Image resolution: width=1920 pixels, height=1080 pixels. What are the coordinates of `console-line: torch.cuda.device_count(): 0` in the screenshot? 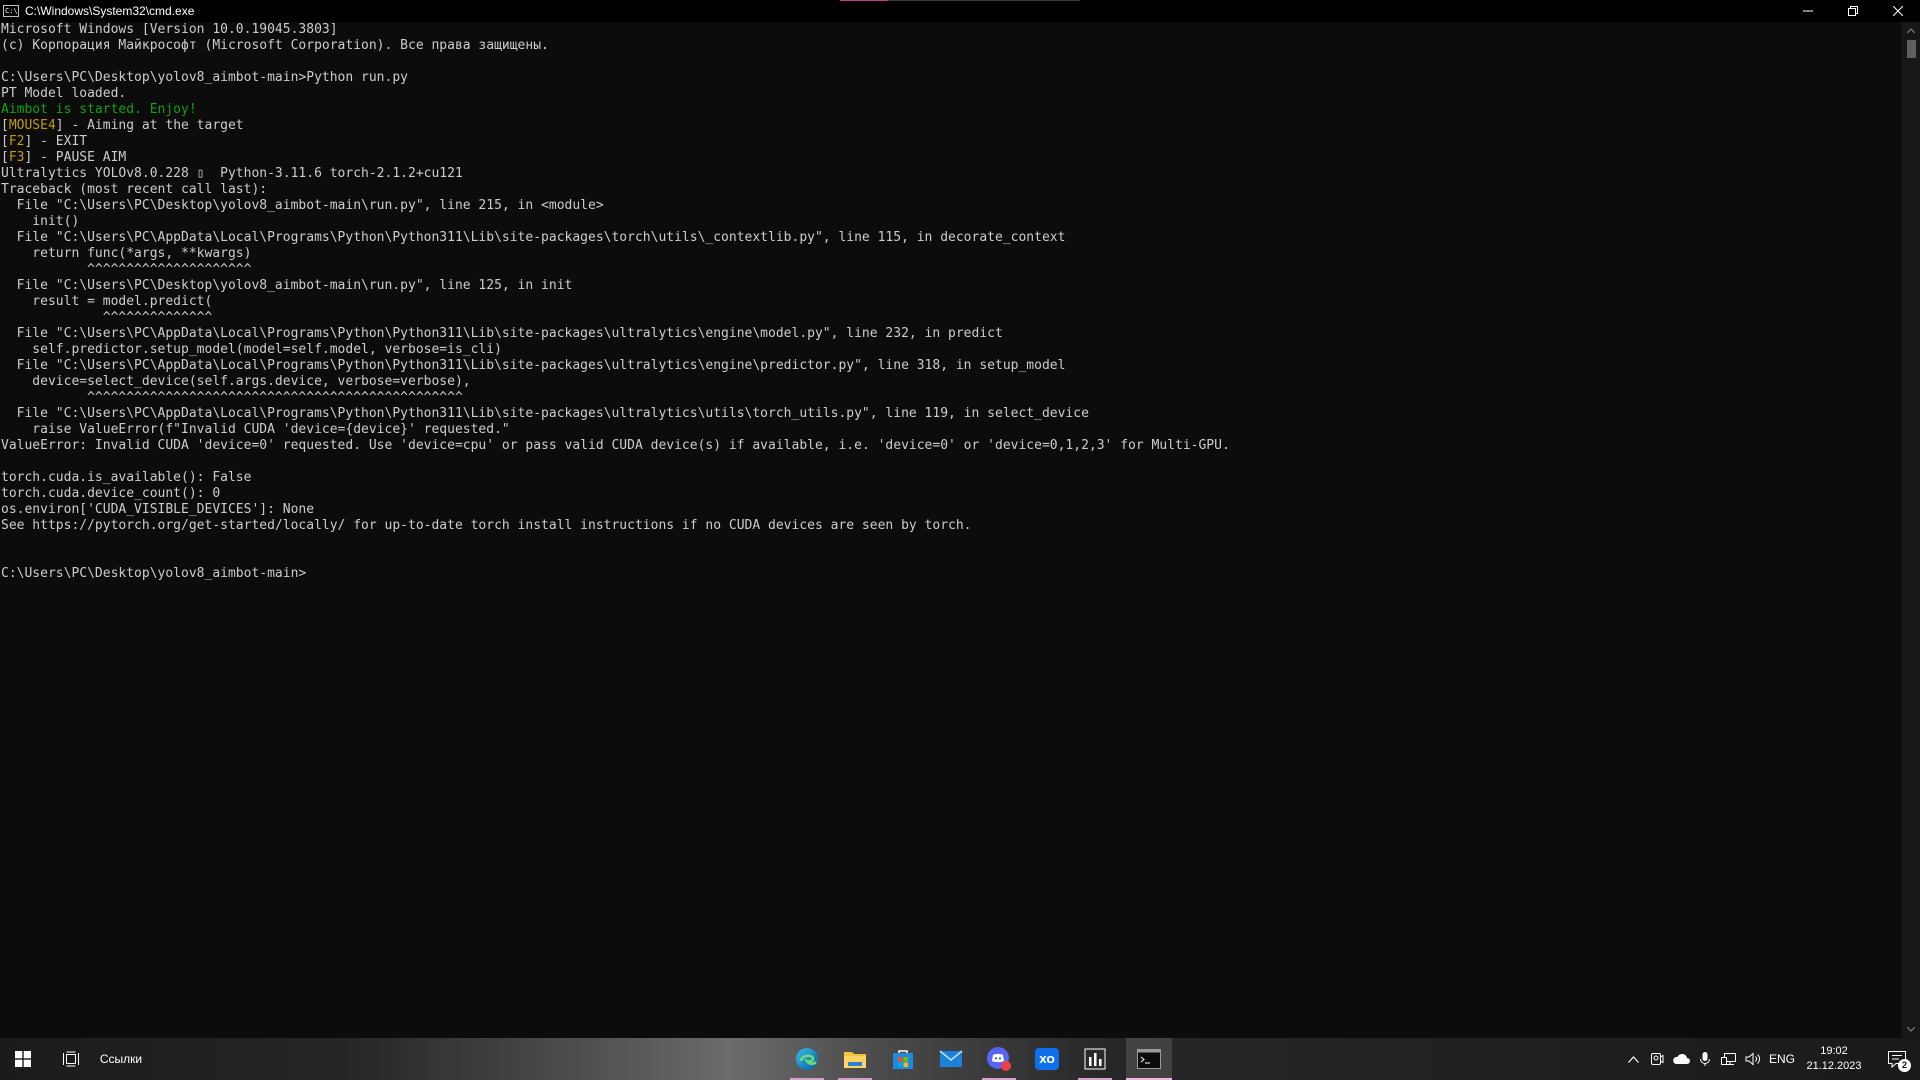 It's located at (951, 494).